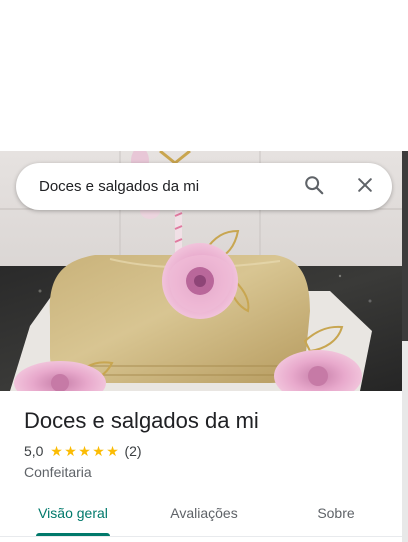 Image resolution: width=408 pixels, height=542 pixels. What do you see at coordinates (204, 513) in the screenshot?
I see `tab-reviews: Avaliações` at bounding box center [204, 513].